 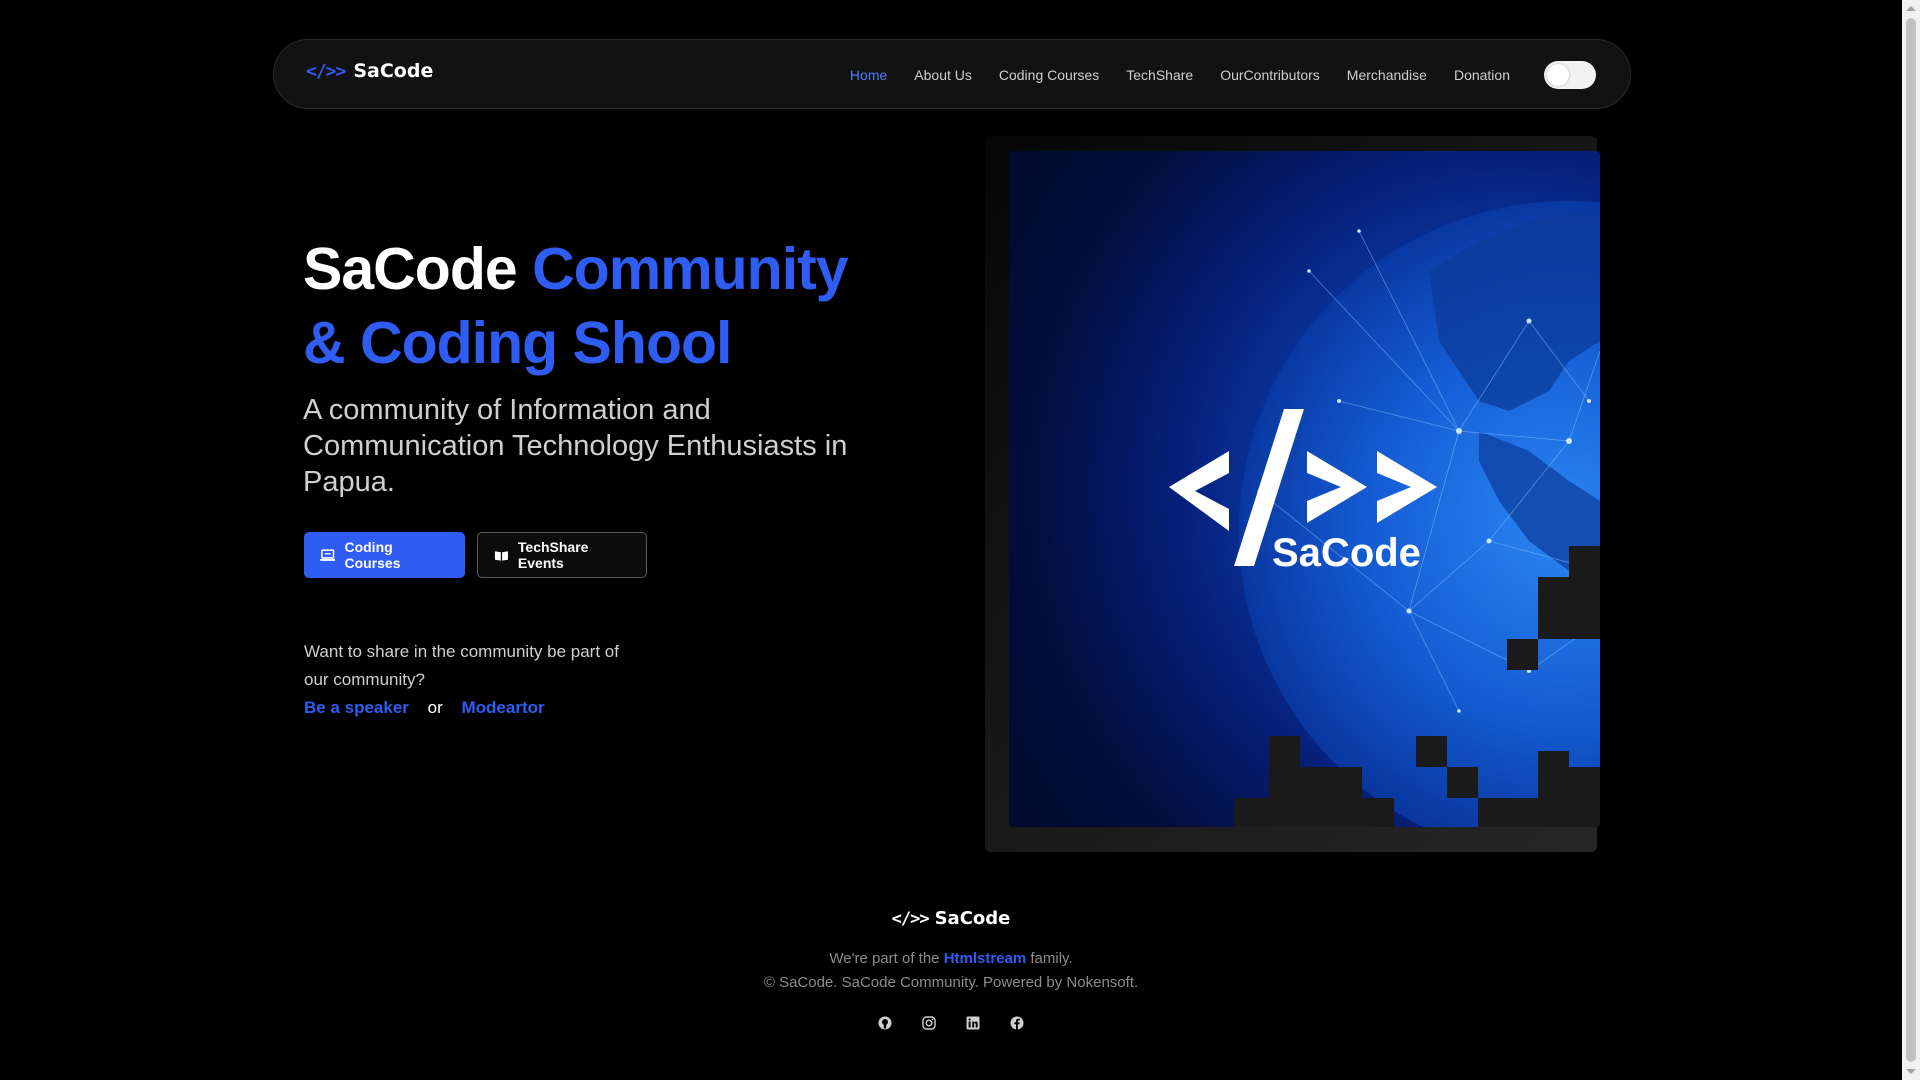 What do you see at coordinates (1346, 553) in the screenshot?
I see `image-logo-name: SaCode` at bounding box center [1346, 553].